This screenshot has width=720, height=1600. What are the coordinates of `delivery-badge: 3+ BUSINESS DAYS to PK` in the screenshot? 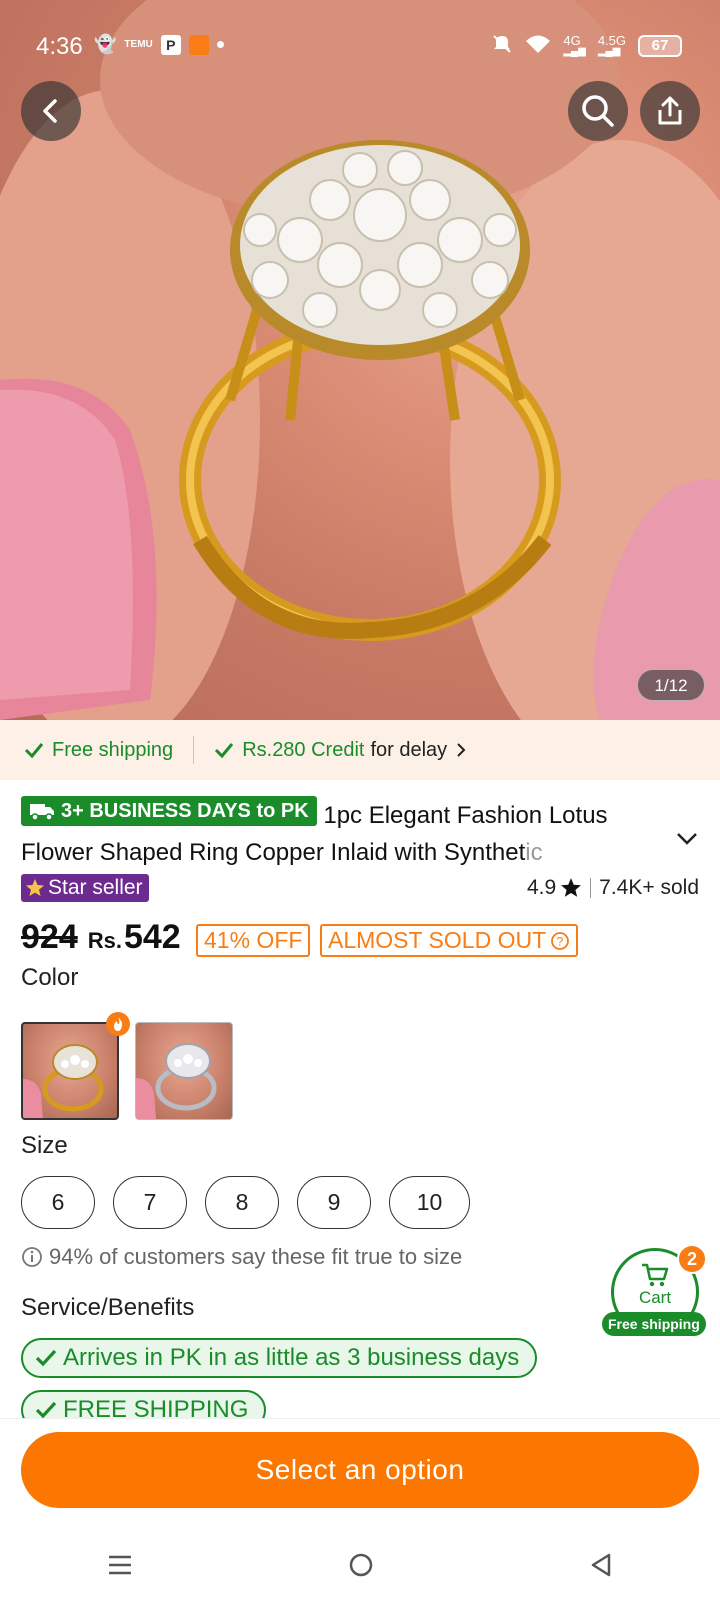 It's located at (169, 811).